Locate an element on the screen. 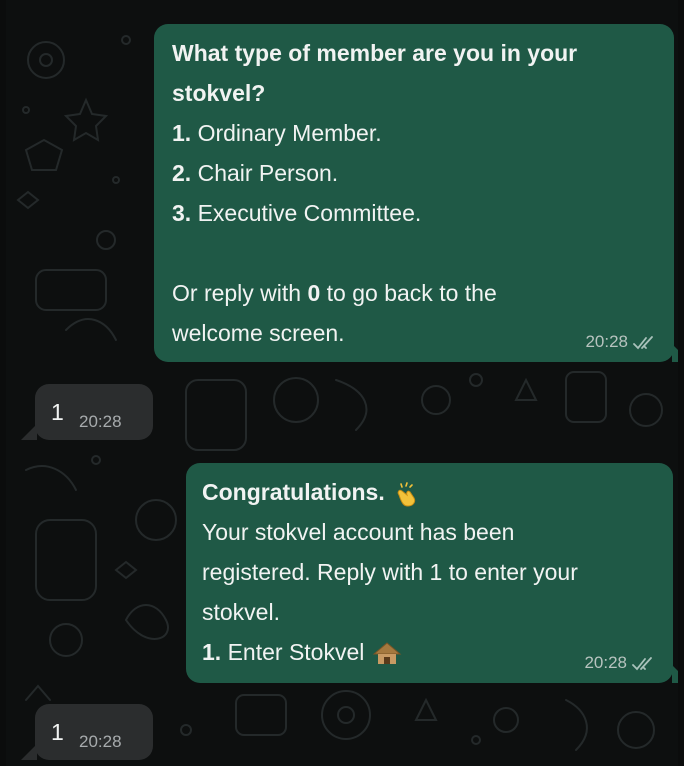 This screenshot has width=684, height=766. hut-icon is located at coordinates (387, 653).